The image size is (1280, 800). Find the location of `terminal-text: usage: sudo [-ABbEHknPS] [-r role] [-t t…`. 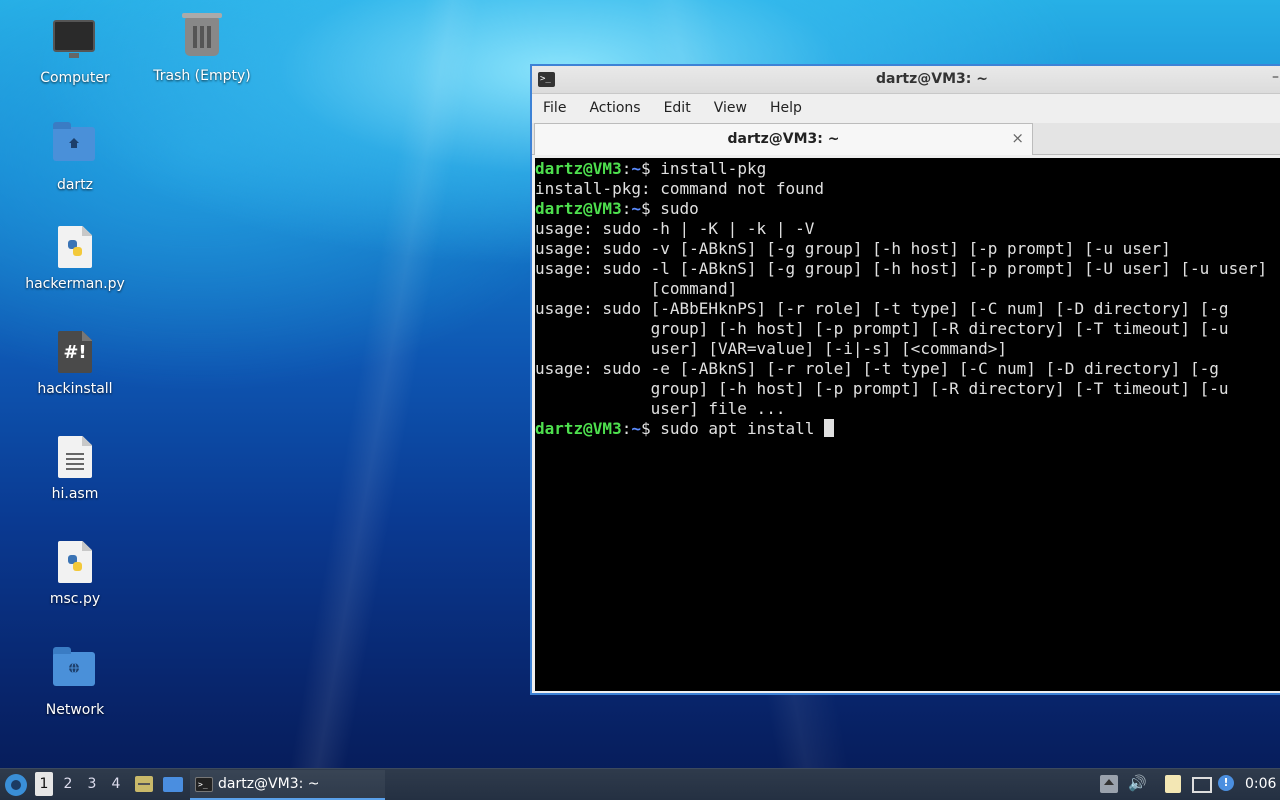

terminal-text: usage: sudo [-ABbEHknPS] [-r role] [-t t… is located at coordinates (882, 308).